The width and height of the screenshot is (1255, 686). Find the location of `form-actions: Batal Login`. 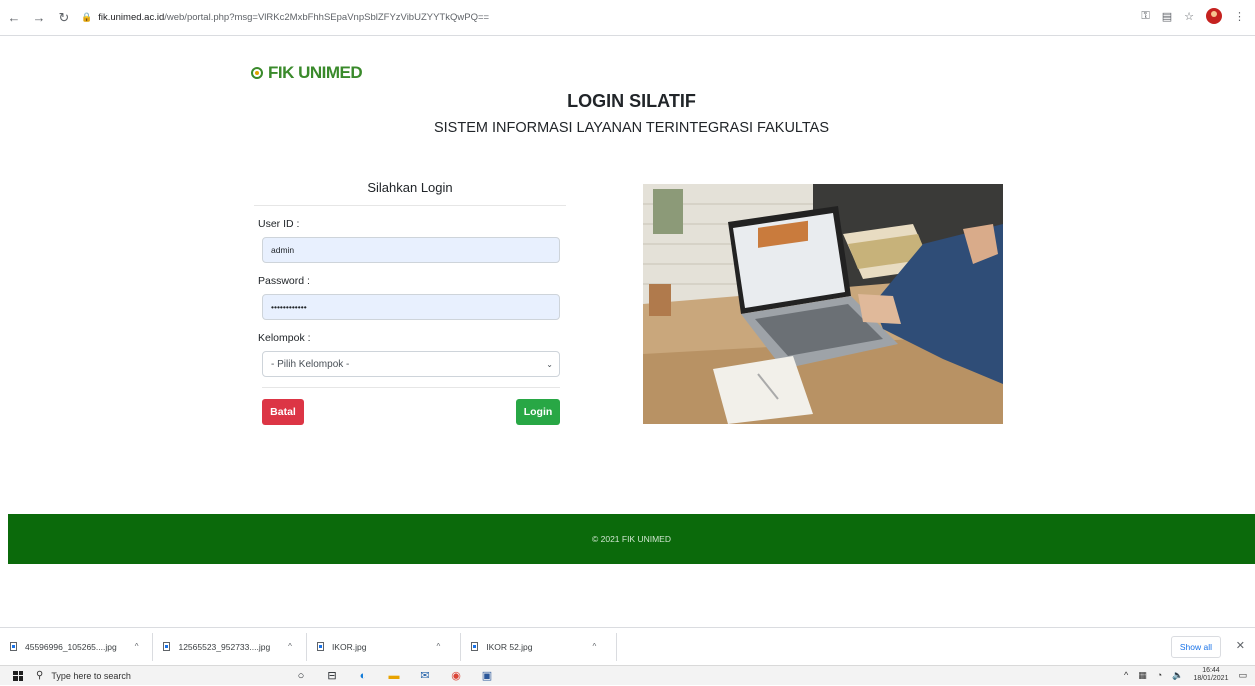

form-actions: Batal Login is located at coordinates (411, 412).